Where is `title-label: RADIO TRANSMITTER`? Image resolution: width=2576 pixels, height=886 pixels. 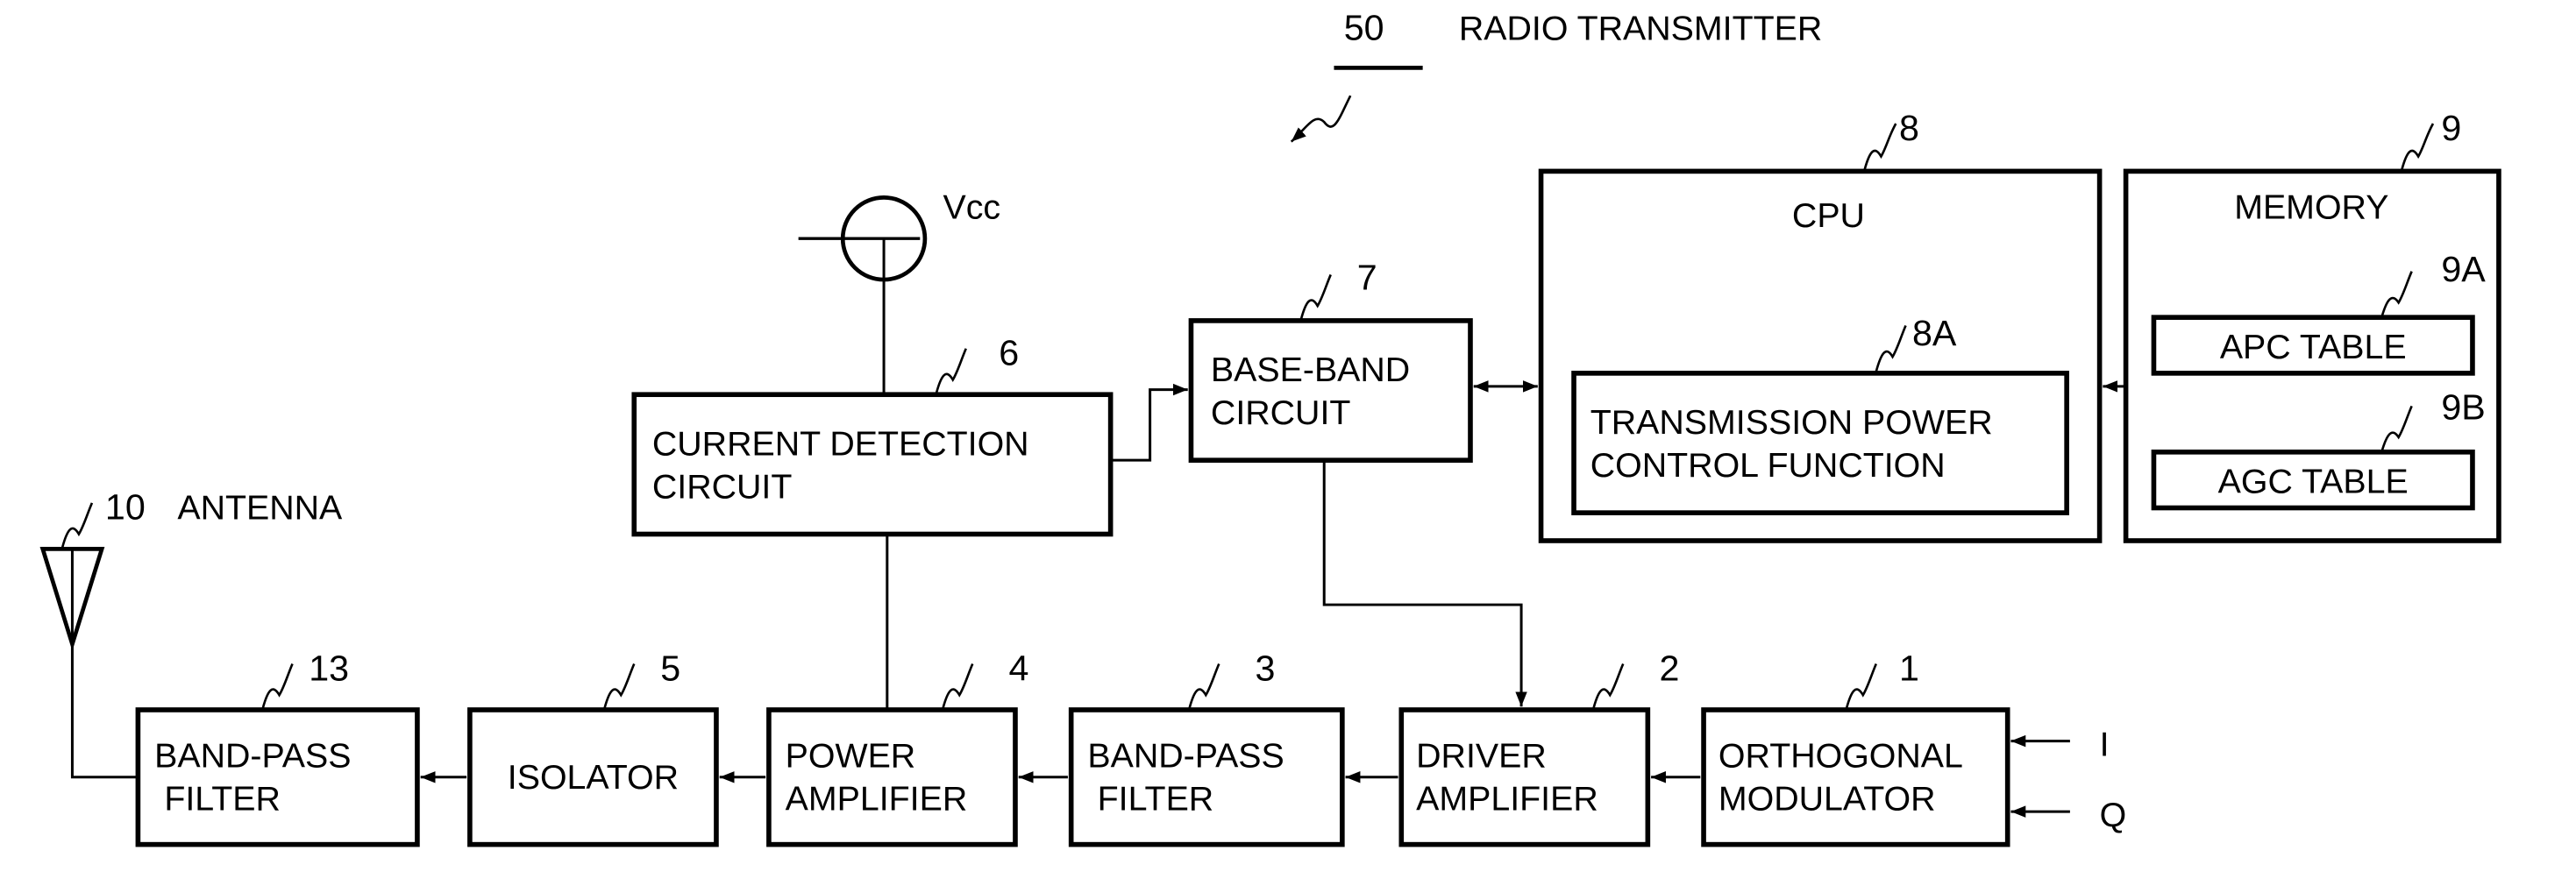
title-label: RADIO TRANSMITTER is located at coordinates (1640, 29).